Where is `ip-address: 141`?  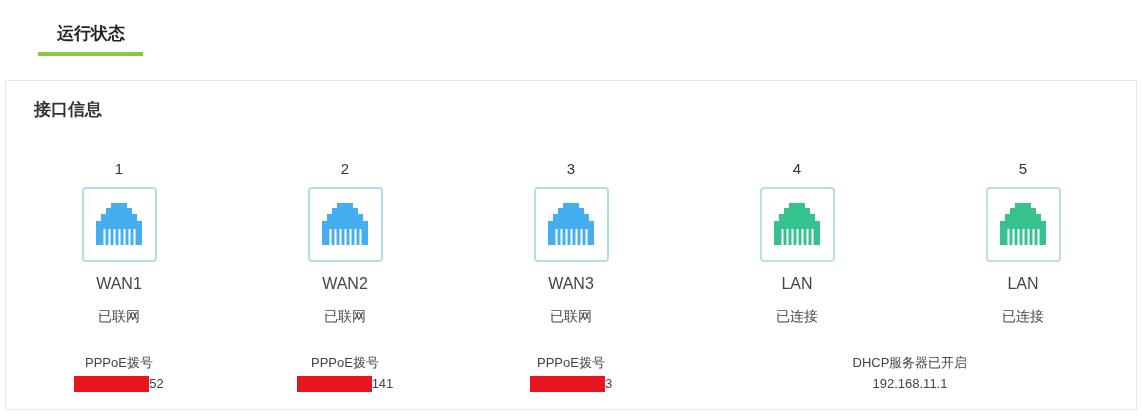 ip-address: 141 is located at coordinates (382, 384).